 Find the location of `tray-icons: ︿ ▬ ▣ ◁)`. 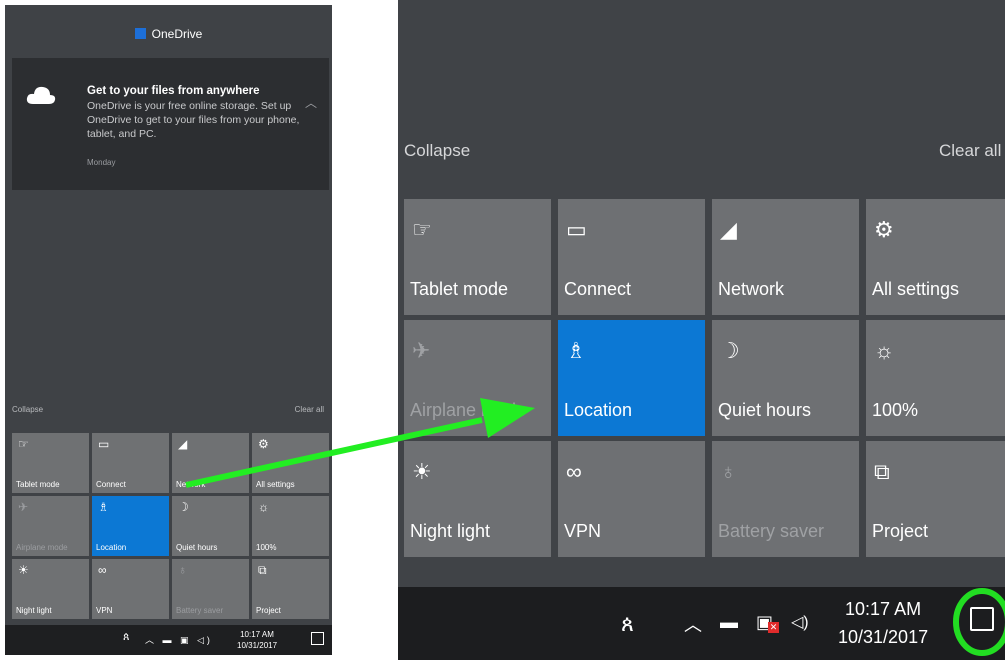

tray-icons: ︿ ▬ ▣ ◁) is located at coordinates (179, 639).